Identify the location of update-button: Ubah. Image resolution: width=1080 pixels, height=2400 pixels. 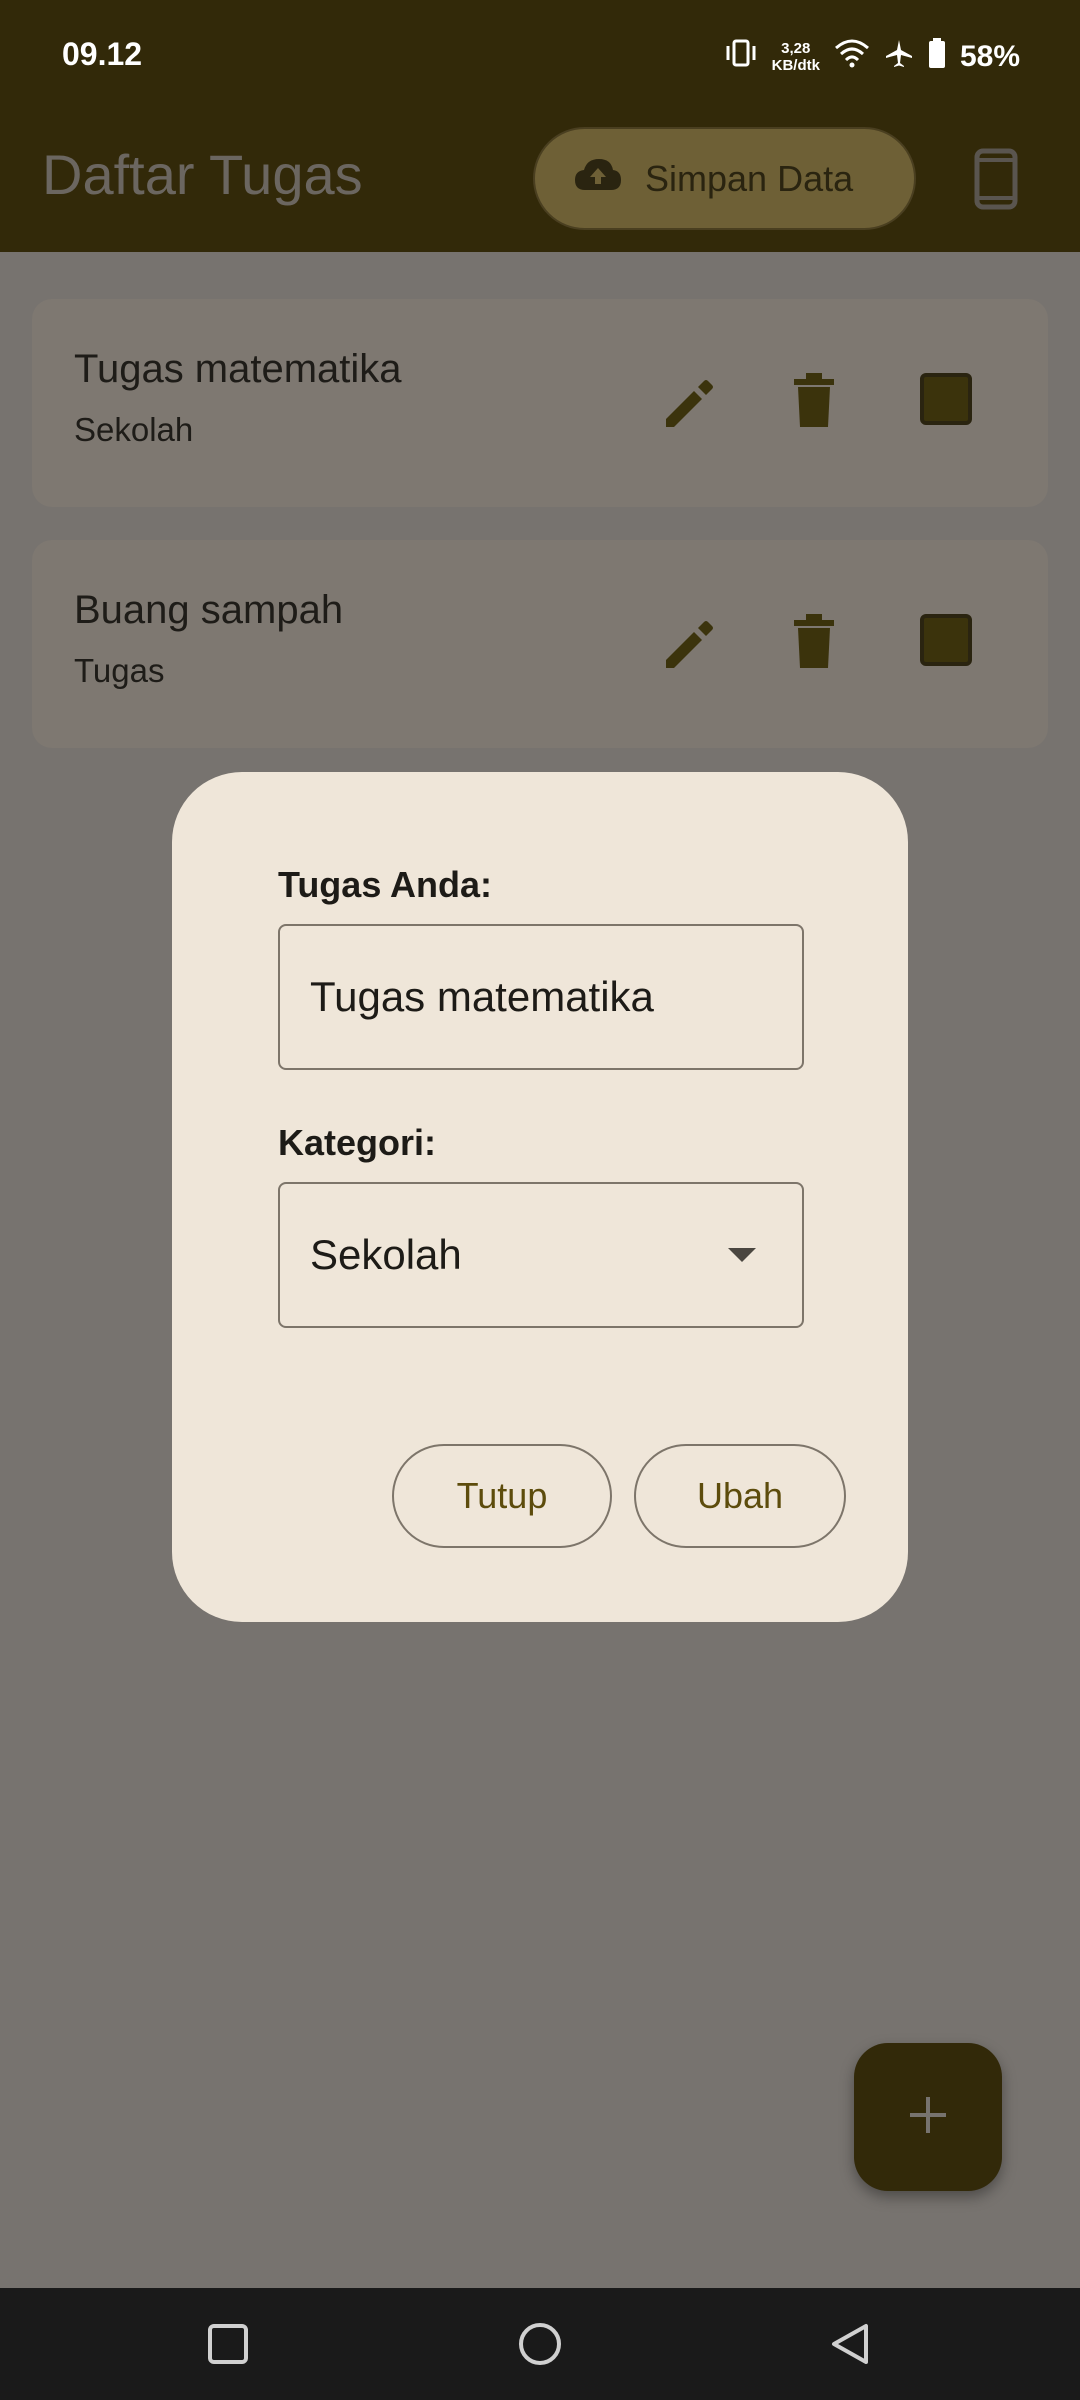
(740, 1496).